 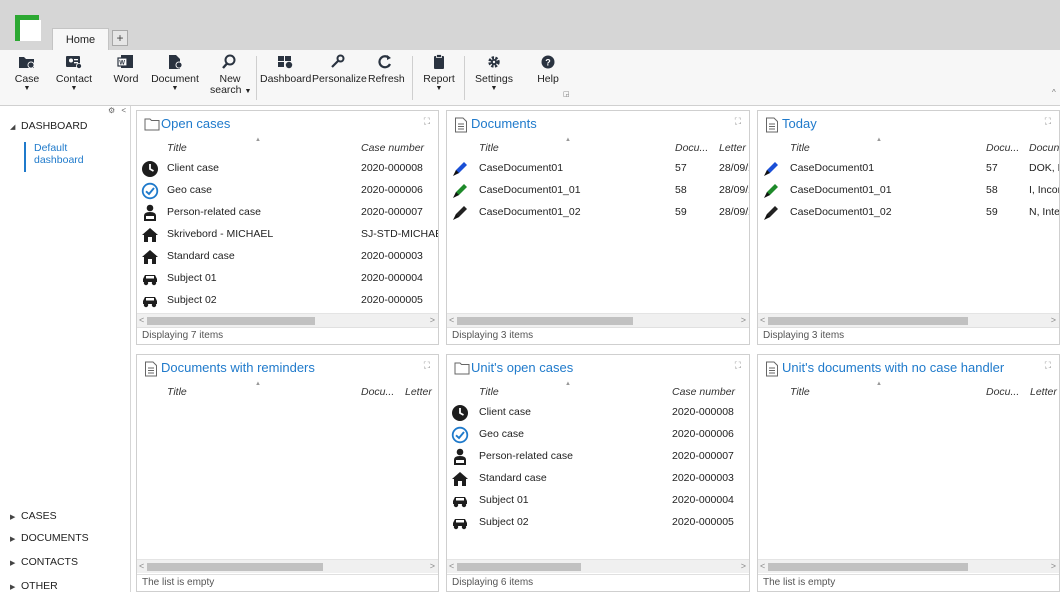 What do you see at coordinates (339, 78) in the screenshot?
I see `personalize-button: Personalize` at bounding box center [339, 78].